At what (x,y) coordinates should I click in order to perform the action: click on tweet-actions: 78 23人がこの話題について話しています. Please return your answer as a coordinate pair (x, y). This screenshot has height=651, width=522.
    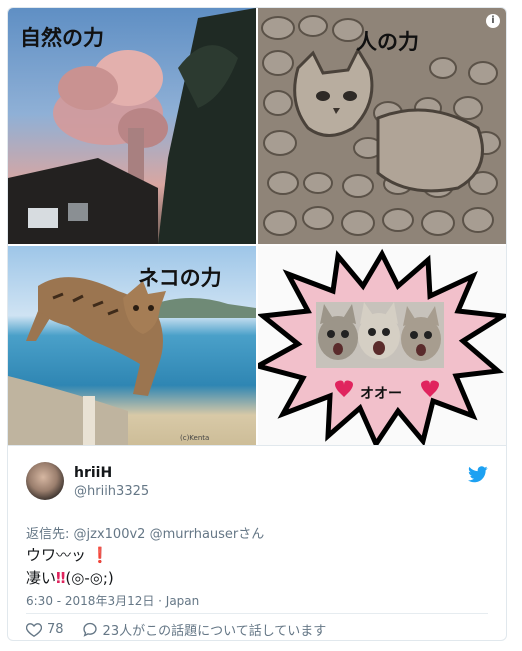
    Looking at the image, I should click on (182, 629).